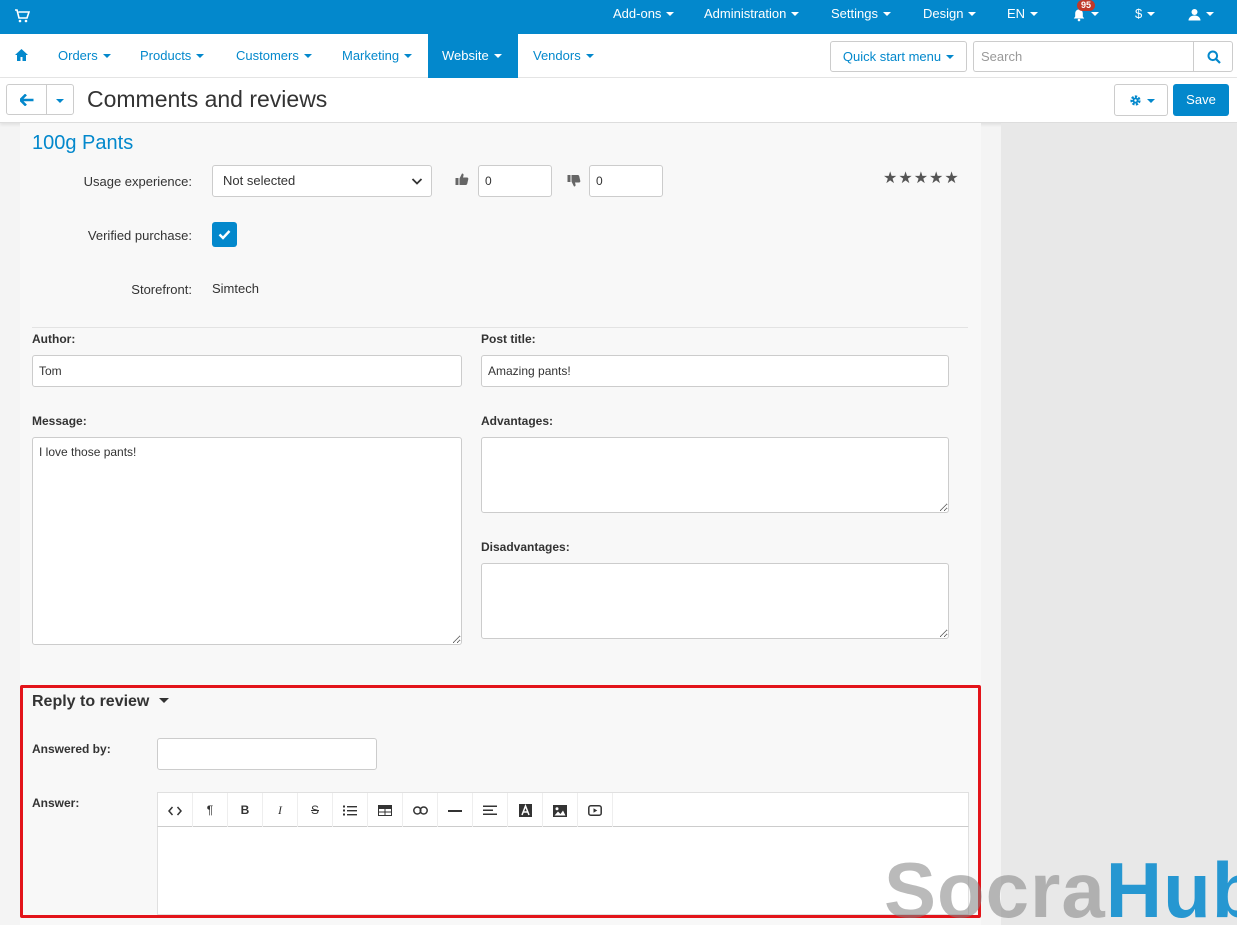  I want to click on menu-settings: Settings, so click(861, 17).